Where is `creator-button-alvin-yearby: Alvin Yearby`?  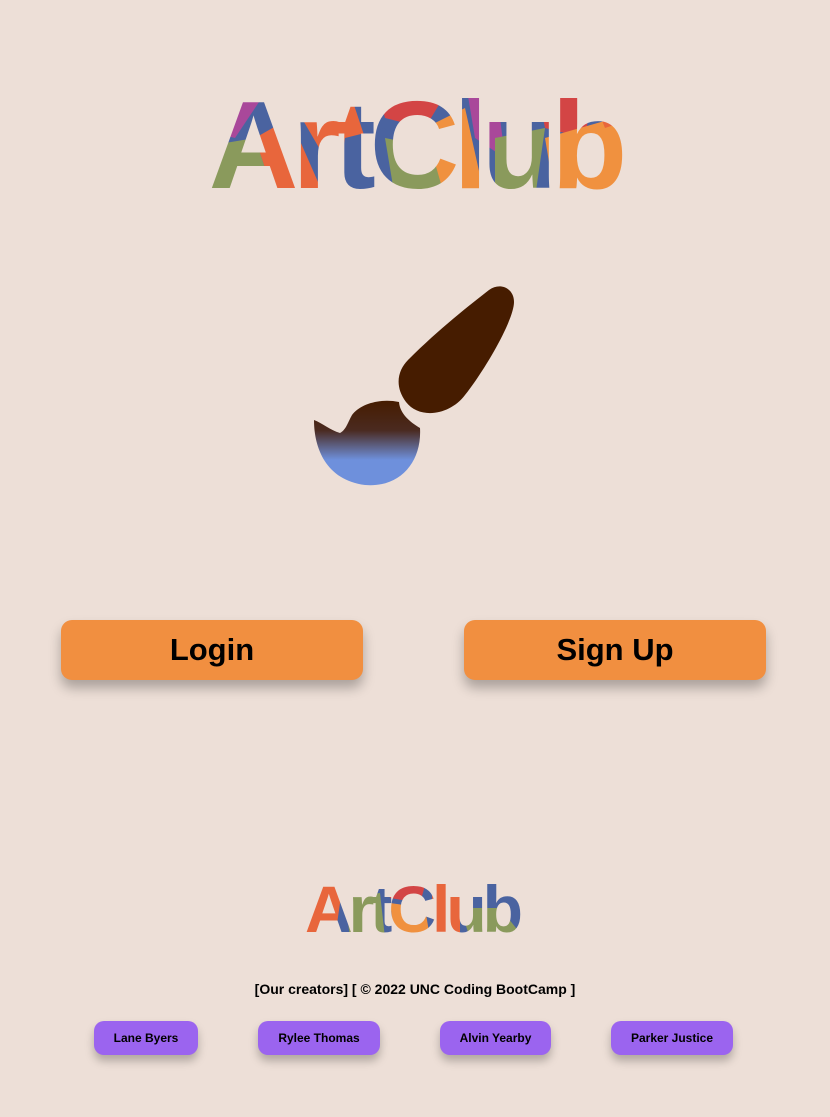
creator-button-alvin-yearby: Alvin Yearby is located at coordinates (495, 1038).